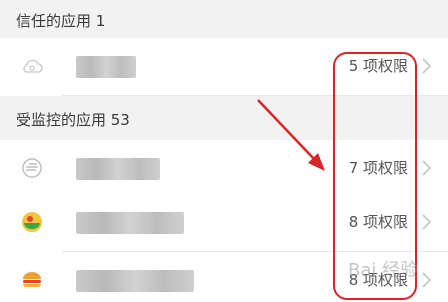 This screenshot has height=302, width=448. Describe the element at coordinates (224, 19) in the screenshot. I see `trusted-apps-header: 信任的应用 1` at that location.